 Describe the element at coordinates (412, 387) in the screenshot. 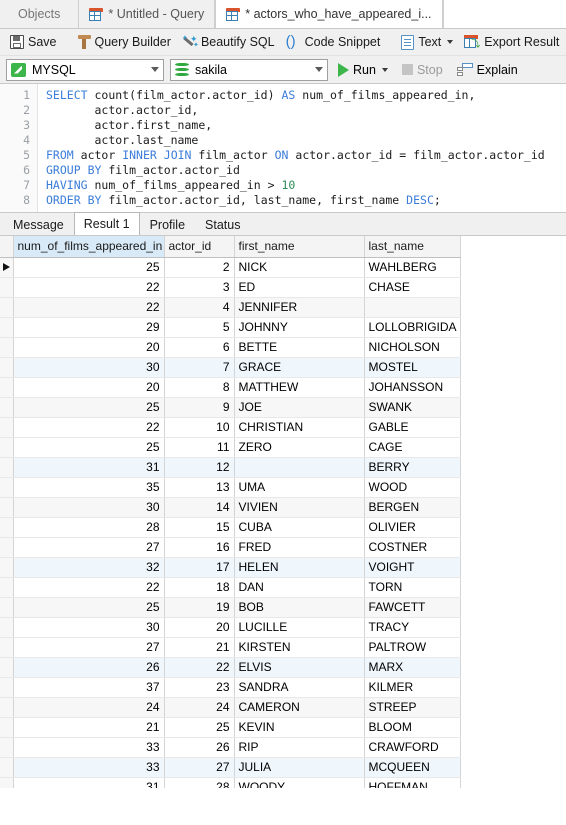

I see `table-cell: JOHANSSON` at that location.